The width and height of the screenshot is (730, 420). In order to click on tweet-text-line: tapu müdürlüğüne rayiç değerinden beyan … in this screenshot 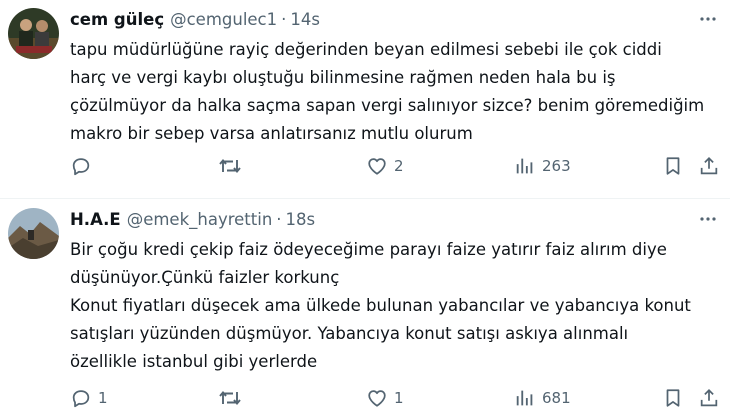, I will do `click(366, 49)`.